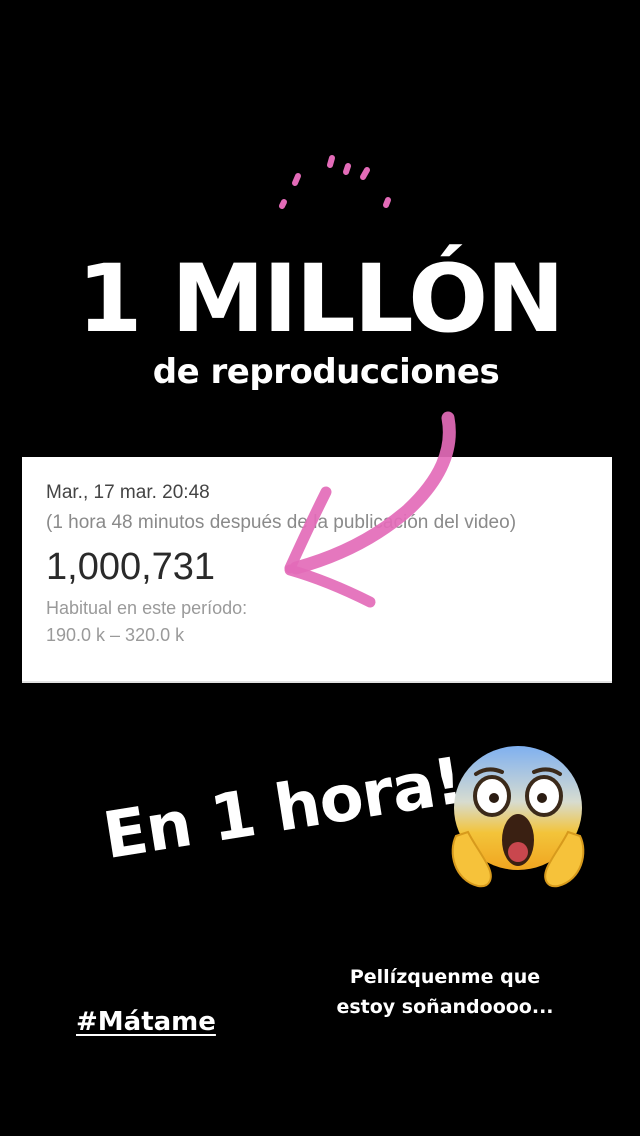  What do you see at coordinates (518, 817) in the screenshot?
I see `face-screaming-in-fear-icon` at bounding box center [518, 817].